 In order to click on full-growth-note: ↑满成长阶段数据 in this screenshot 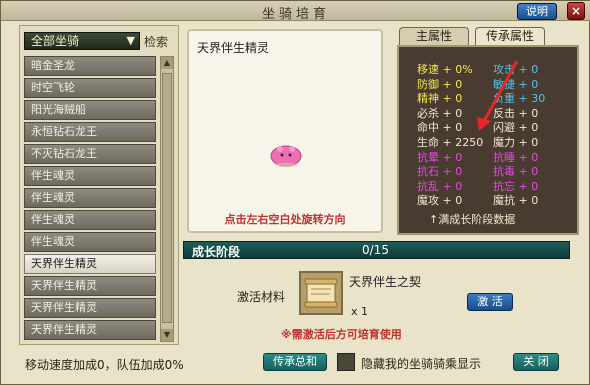, I will do `click(472, 219)`.